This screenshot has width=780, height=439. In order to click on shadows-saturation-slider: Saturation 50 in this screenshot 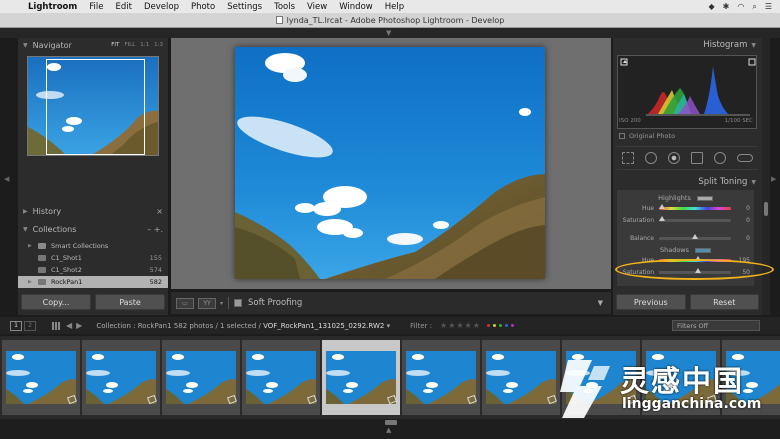, I will do `click(685, 272)`.